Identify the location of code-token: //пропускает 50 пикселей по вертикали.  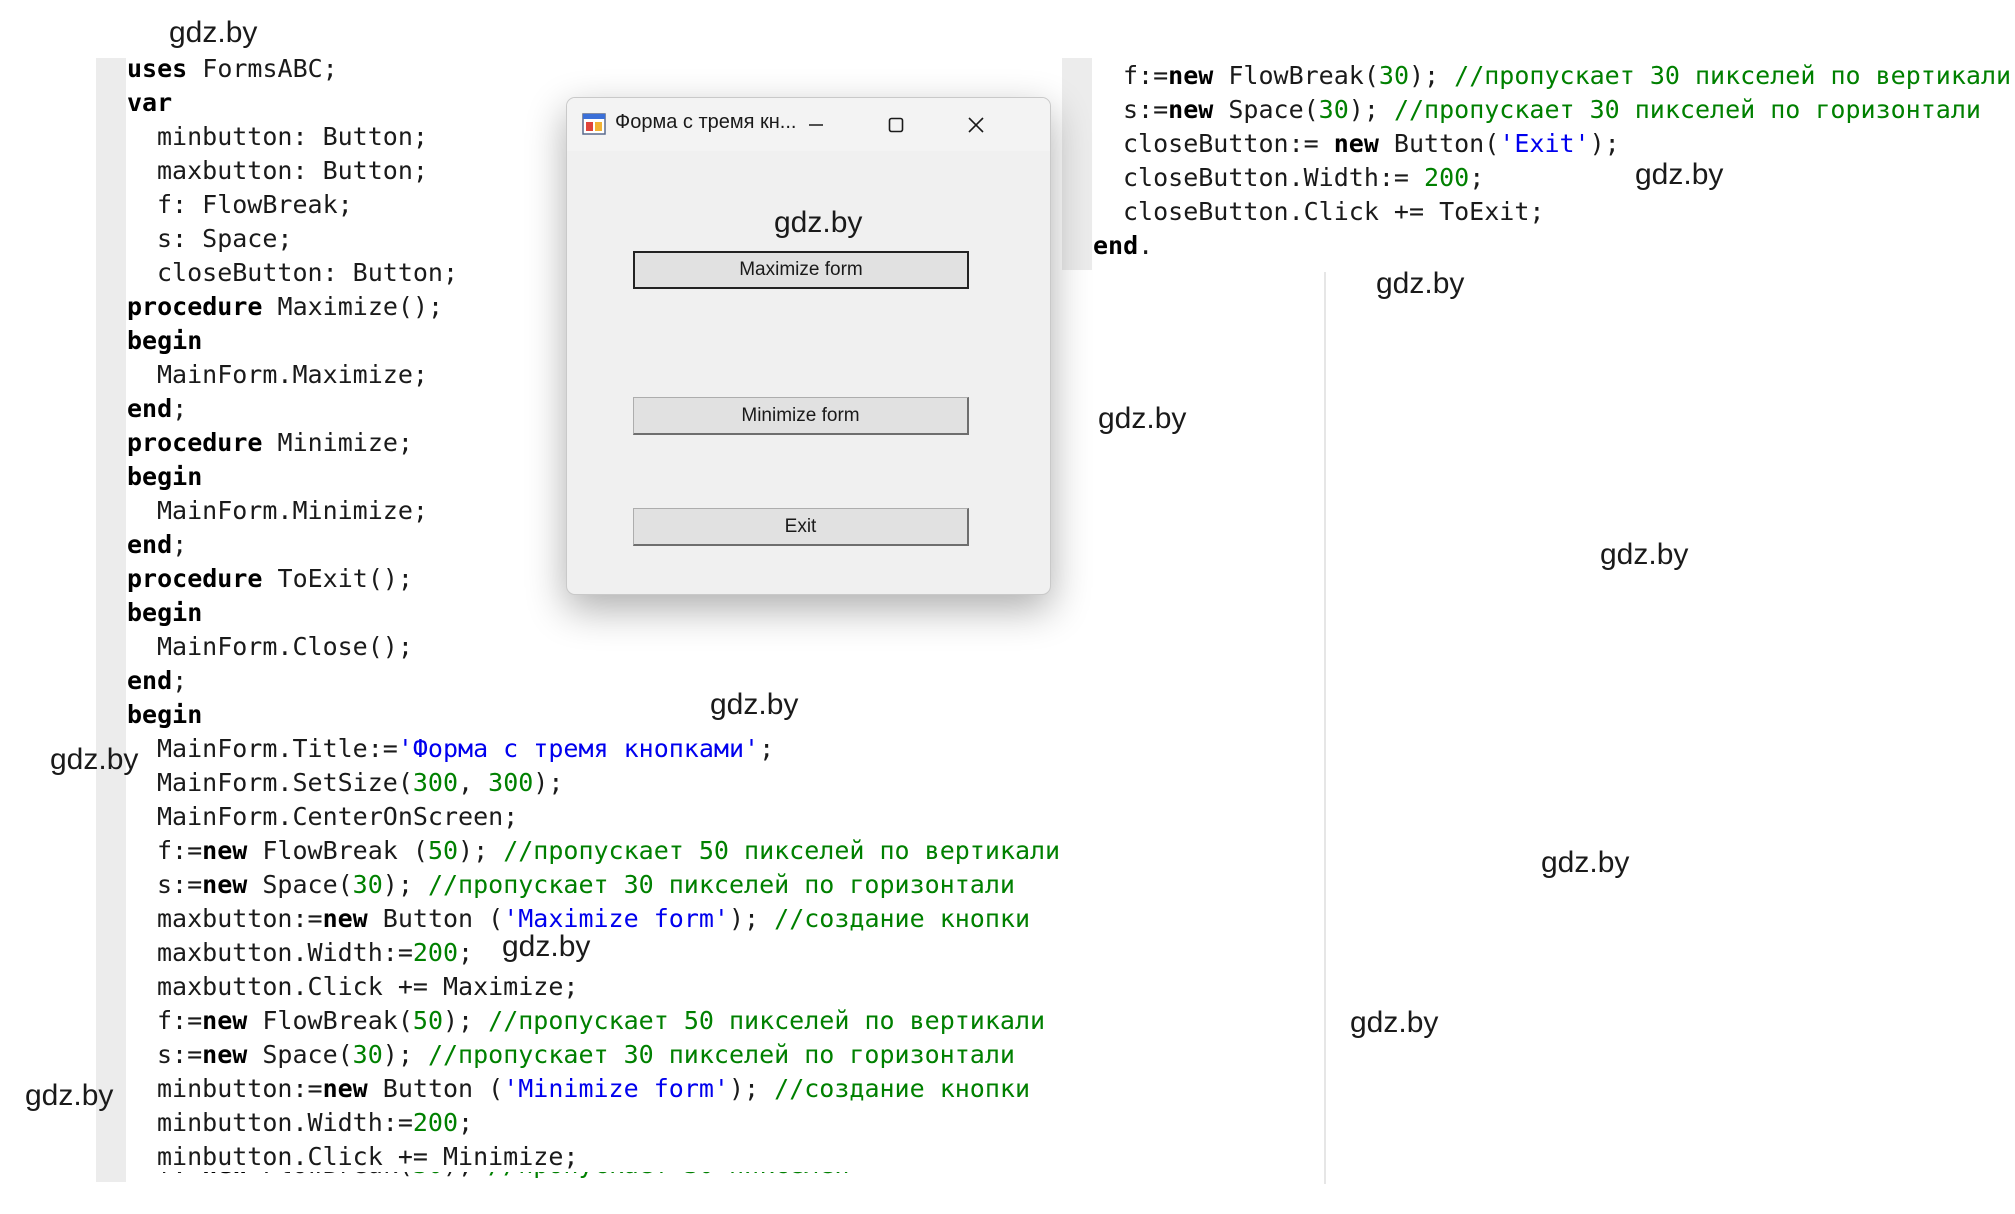
(767, 1020).